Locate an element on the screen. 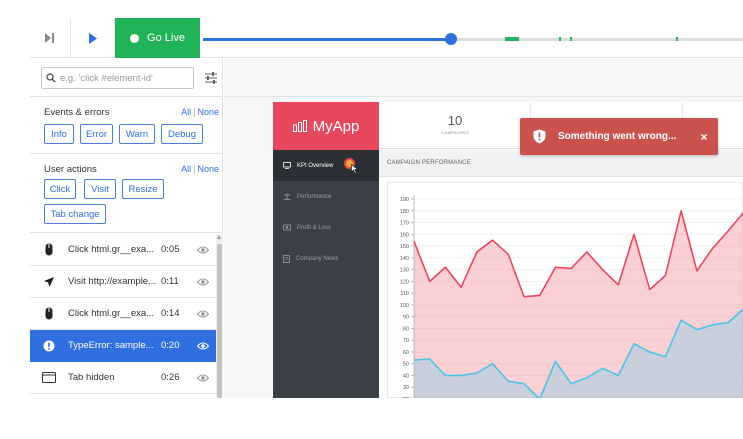  log-row: Click html.gr__exa... 0:05 is located at coordinates (123, 250).